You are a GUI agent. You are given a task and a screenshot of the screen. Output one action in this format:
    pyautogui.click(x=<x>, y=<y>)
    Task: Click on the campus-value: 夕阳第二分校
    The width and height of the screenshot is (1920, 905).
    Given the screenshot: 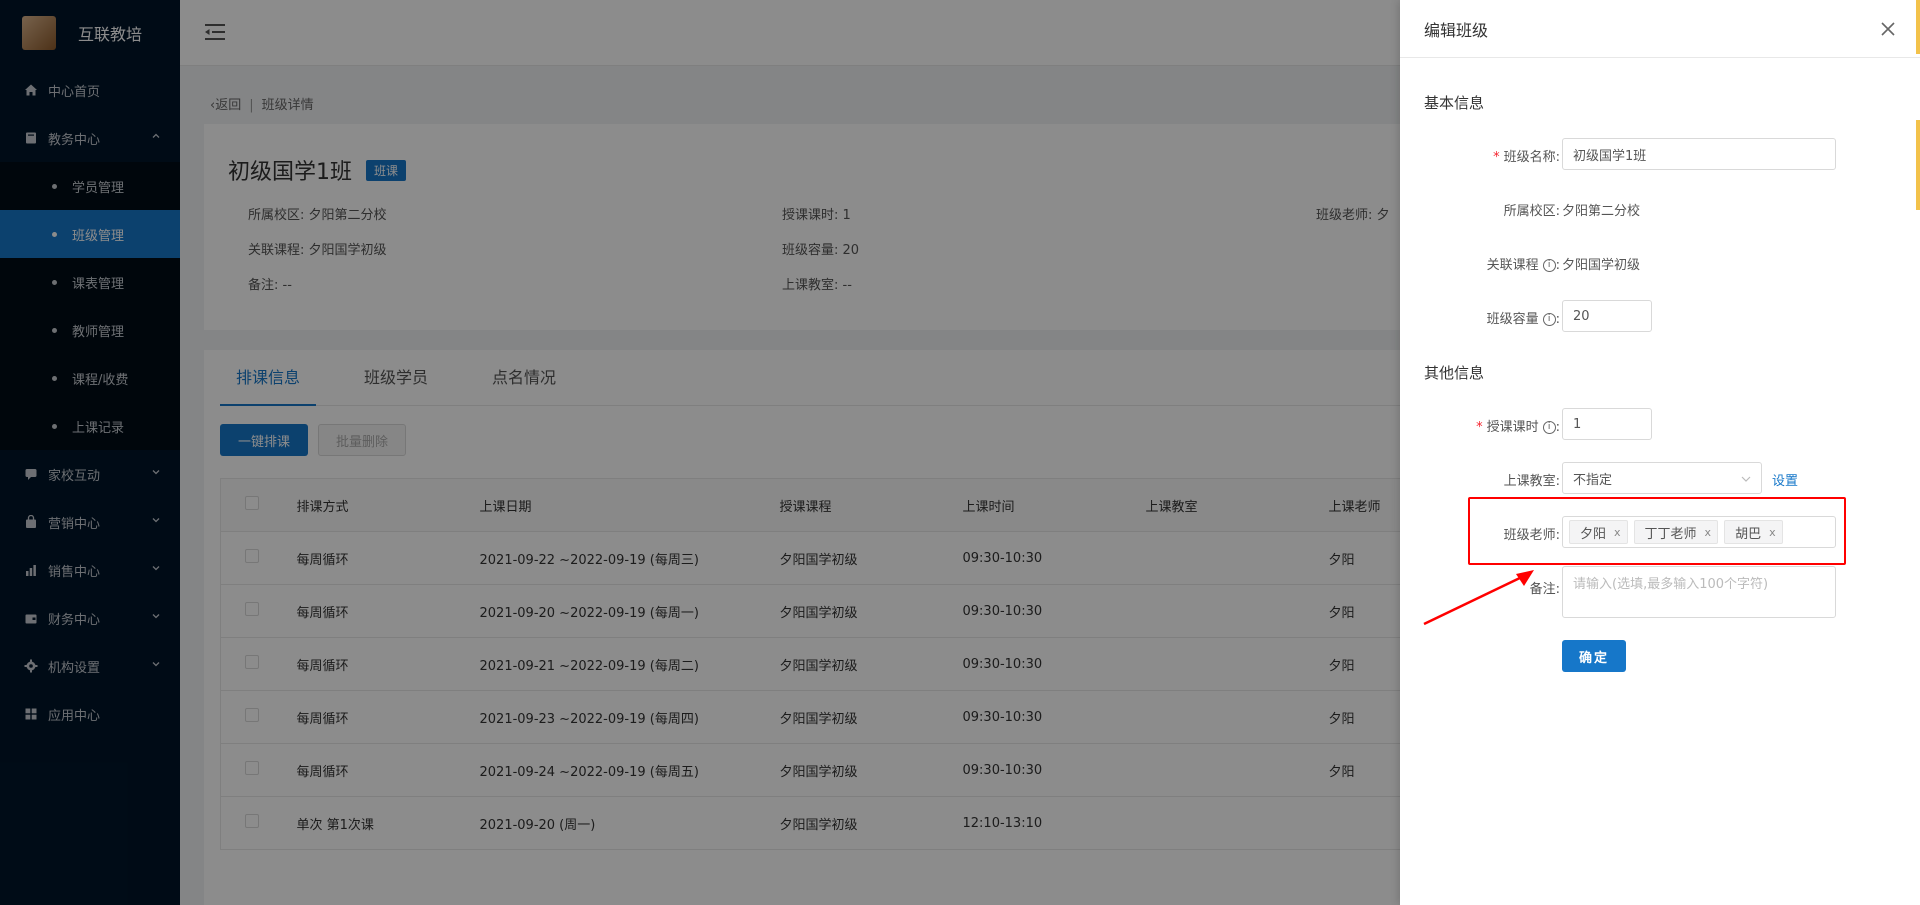 What is the action you would take?
    pyautogui.click(x=1601, y=211)
    